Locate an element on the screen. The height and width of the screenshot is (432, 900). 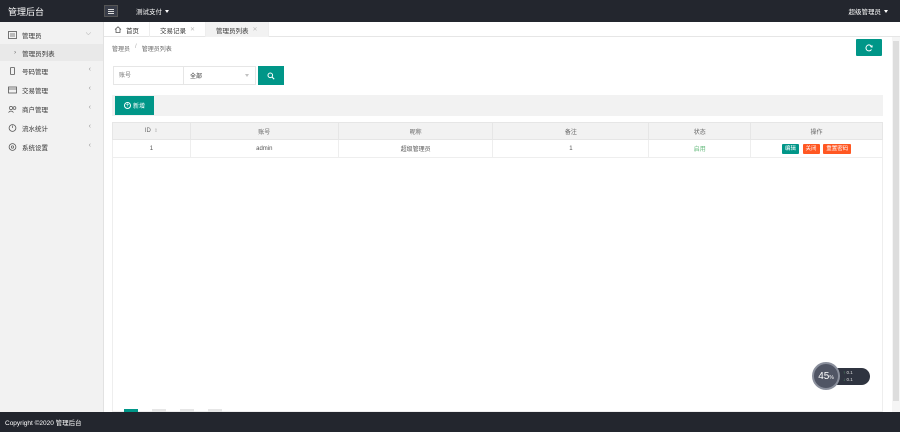
tab-admin-list: 管理员列表 ✕ is located at coordinates (237, 29).